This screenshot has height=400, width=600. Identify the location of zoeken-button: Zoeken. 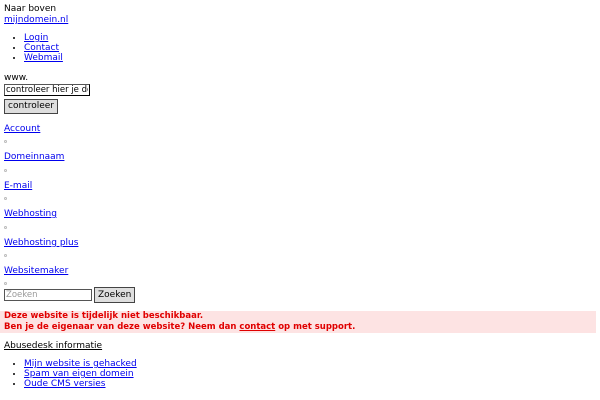
(115, 295).